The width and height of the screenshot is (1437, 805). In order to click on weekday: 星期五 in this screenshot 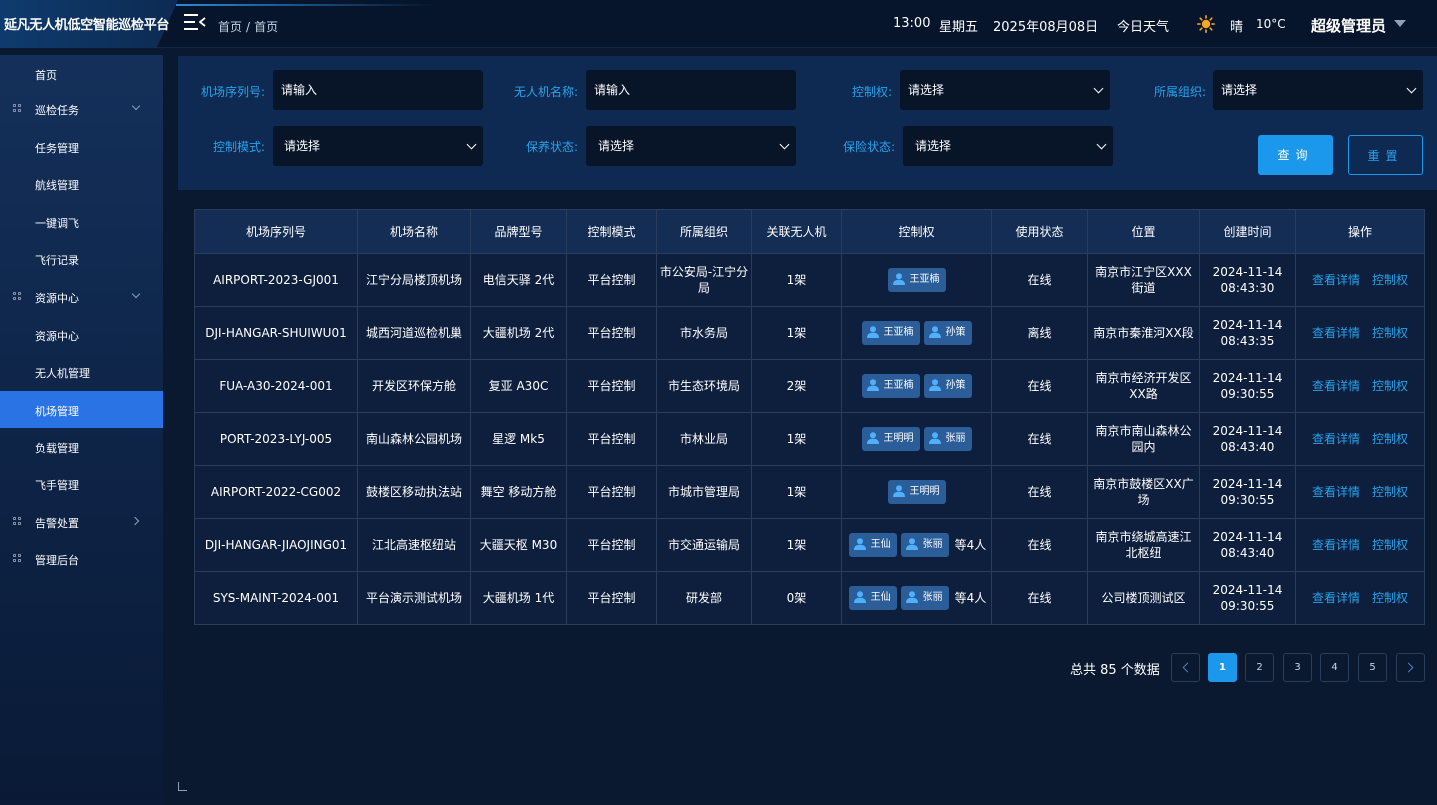, I will do `click(959, 27)`.